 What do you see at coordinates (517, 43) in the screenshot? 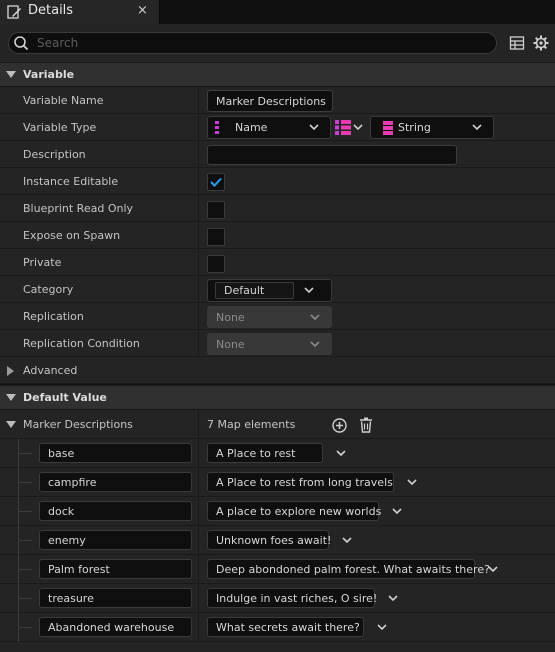
I see `table-view-icon` at bounding box center [517, 43].